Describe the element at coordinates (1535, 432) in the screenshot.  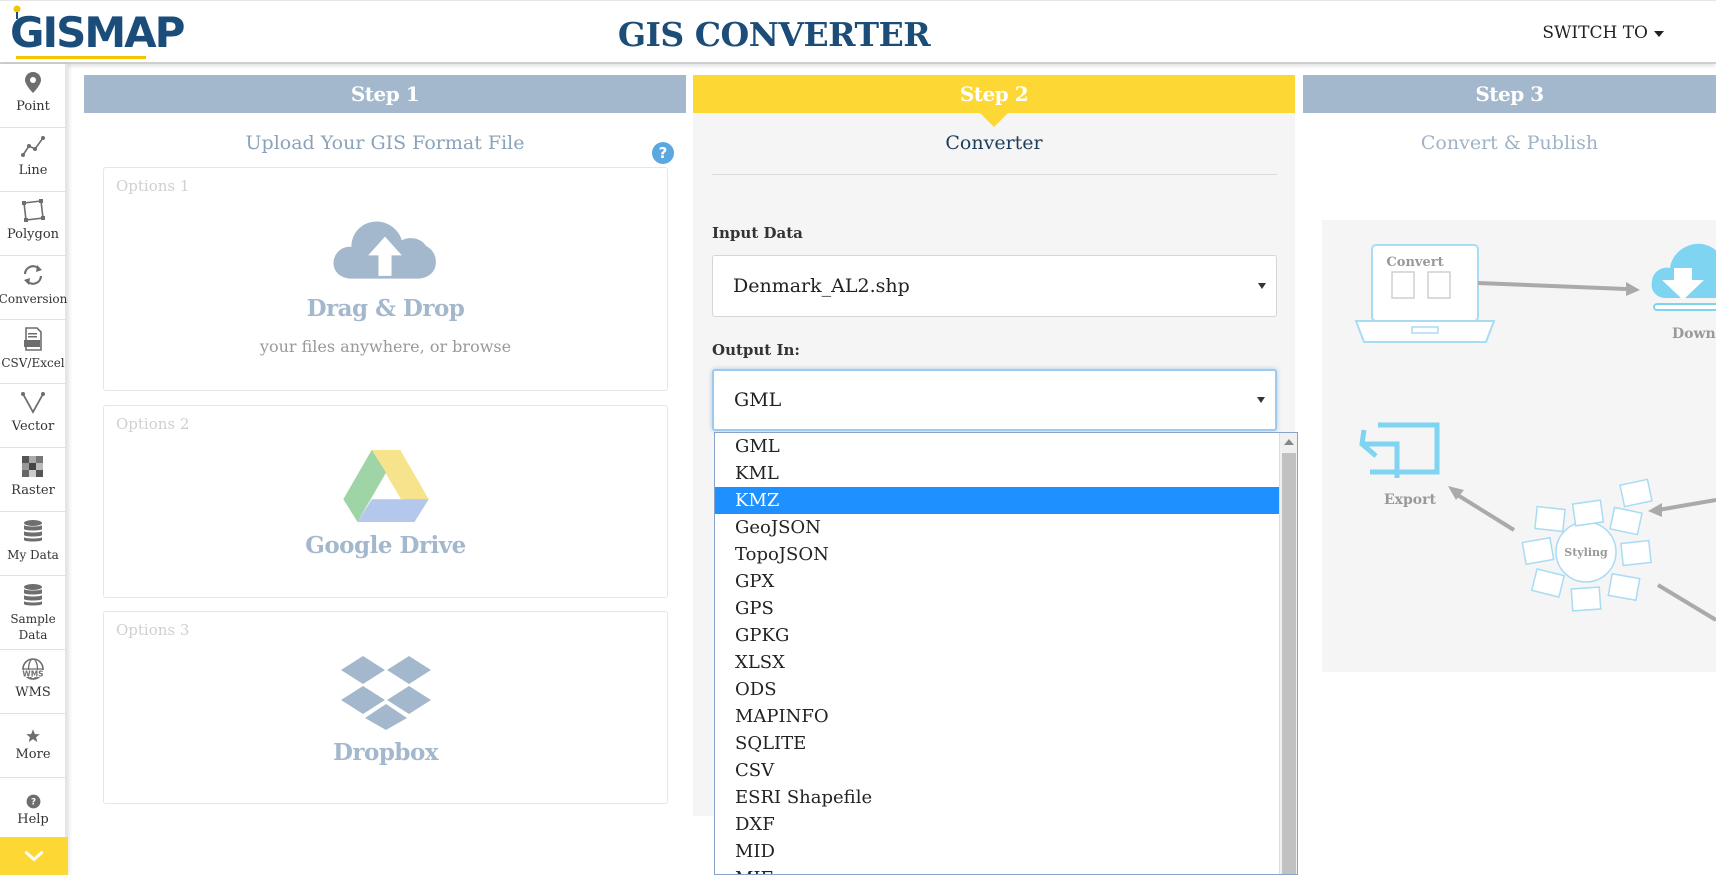
I see `workflow-diagram-icon: Convert Download Export Styling` at that location.